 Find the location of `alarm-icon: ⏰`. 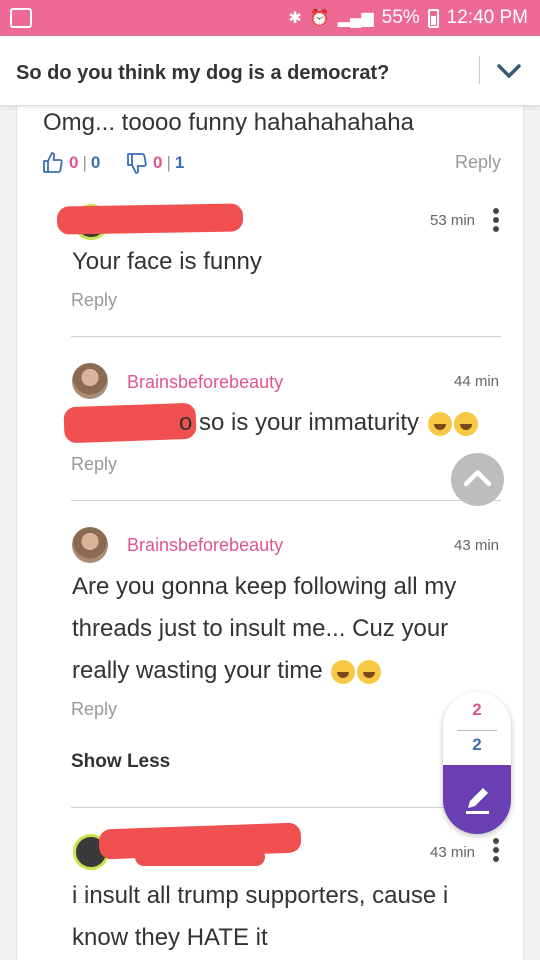

alarm-icon: ⏰ is located at coordinates (319, 18).